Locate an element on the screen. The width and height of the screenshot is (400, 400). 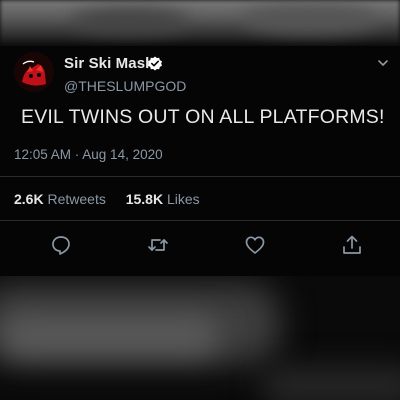
likes-stat: 15.8K Likes is located at coordinates (163, 199).